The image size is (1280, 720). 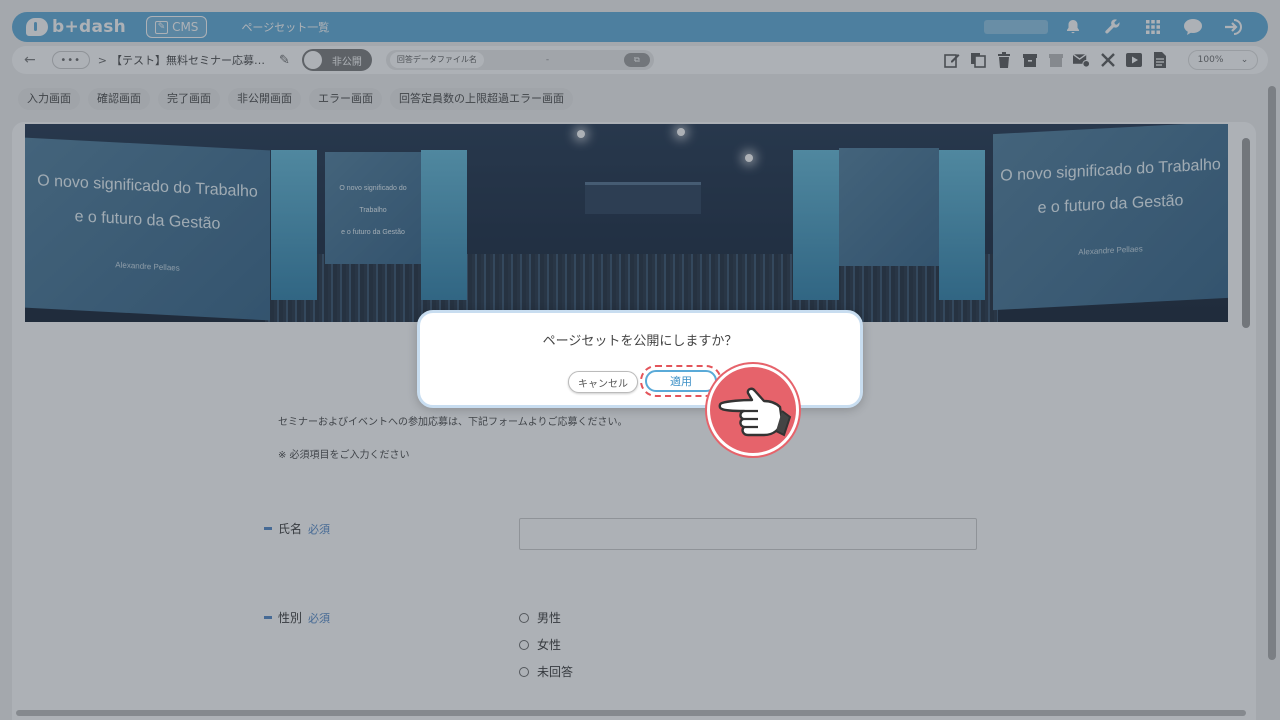 I want to click on apply-button: 適用, so click(x=681, y=381).